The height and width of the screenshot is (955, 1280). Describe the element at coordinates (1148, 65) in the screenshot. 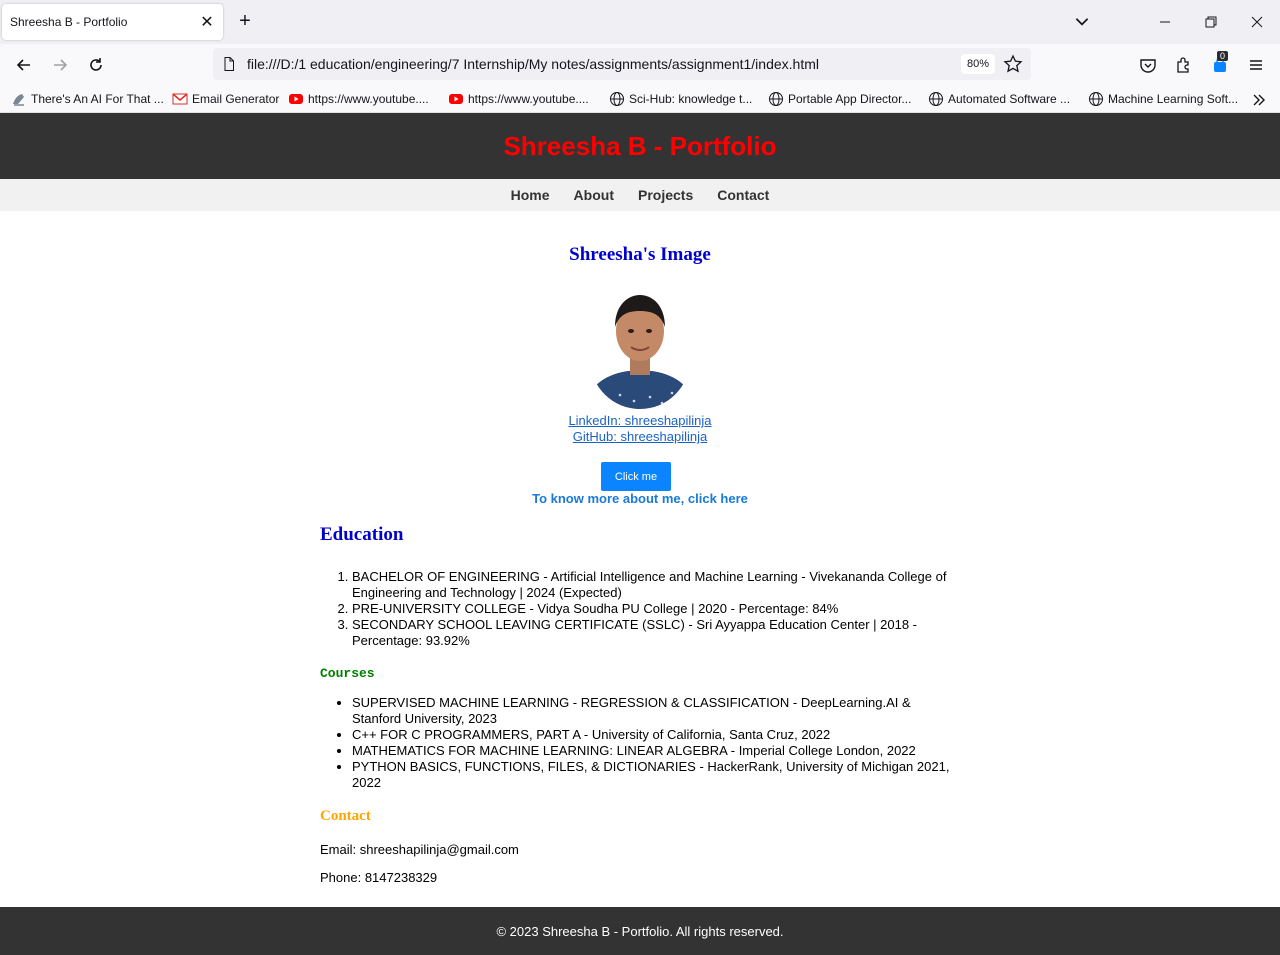

I see `pocket-icon` at that location.